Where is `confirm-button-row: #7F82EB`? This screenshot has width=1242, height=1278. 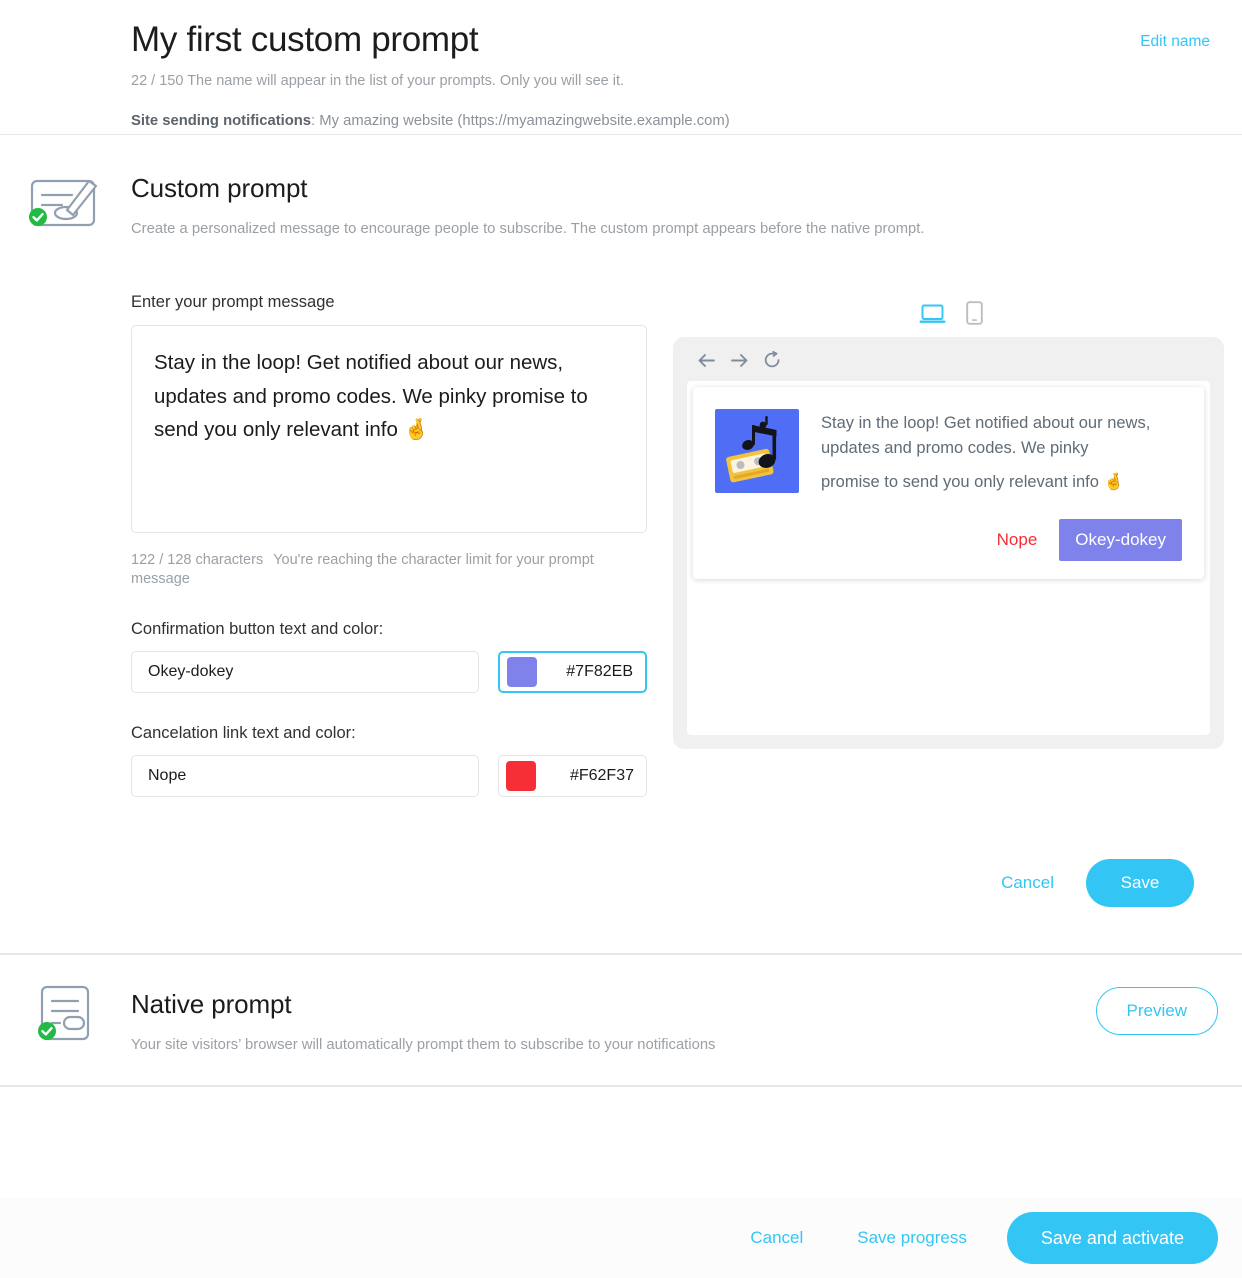 confirm-button-row: #7F82EB is located at coordinates (389, 672).